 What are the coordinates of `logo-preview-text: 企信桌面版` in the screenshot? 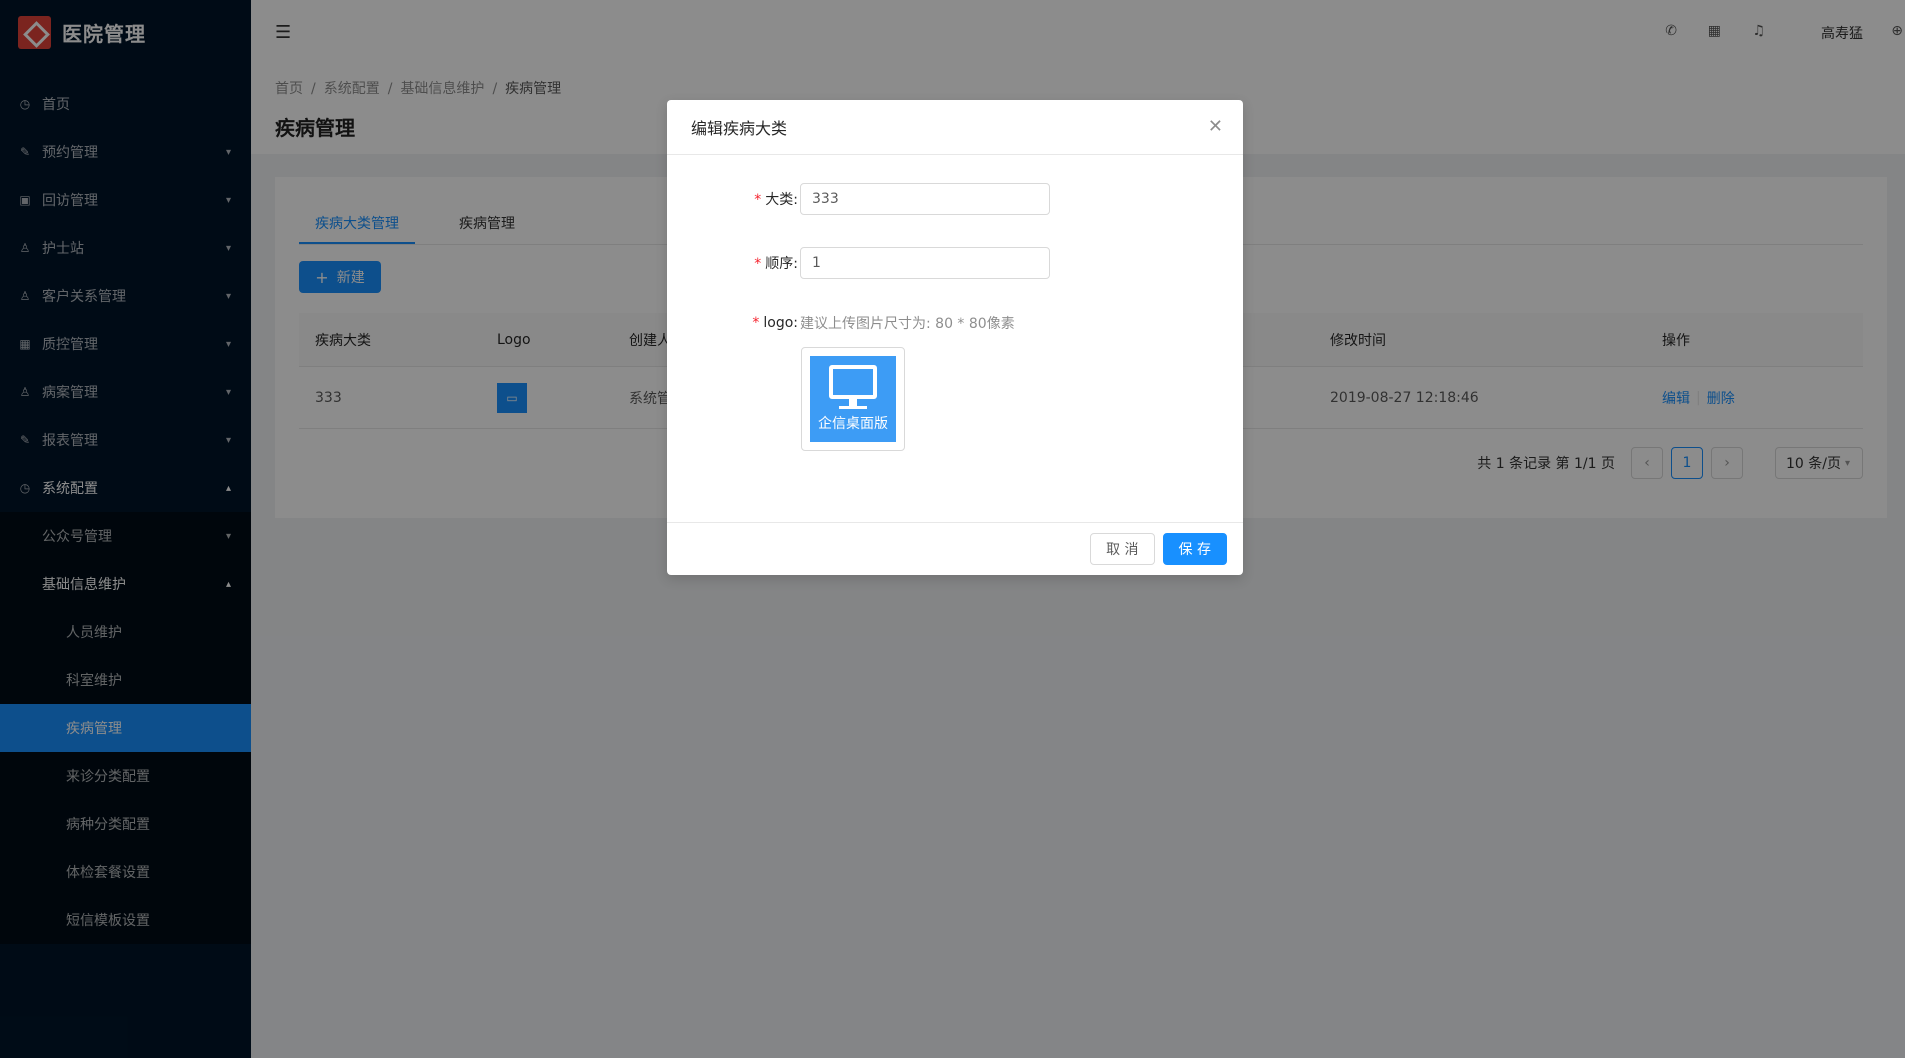 It's located at (853, 424).